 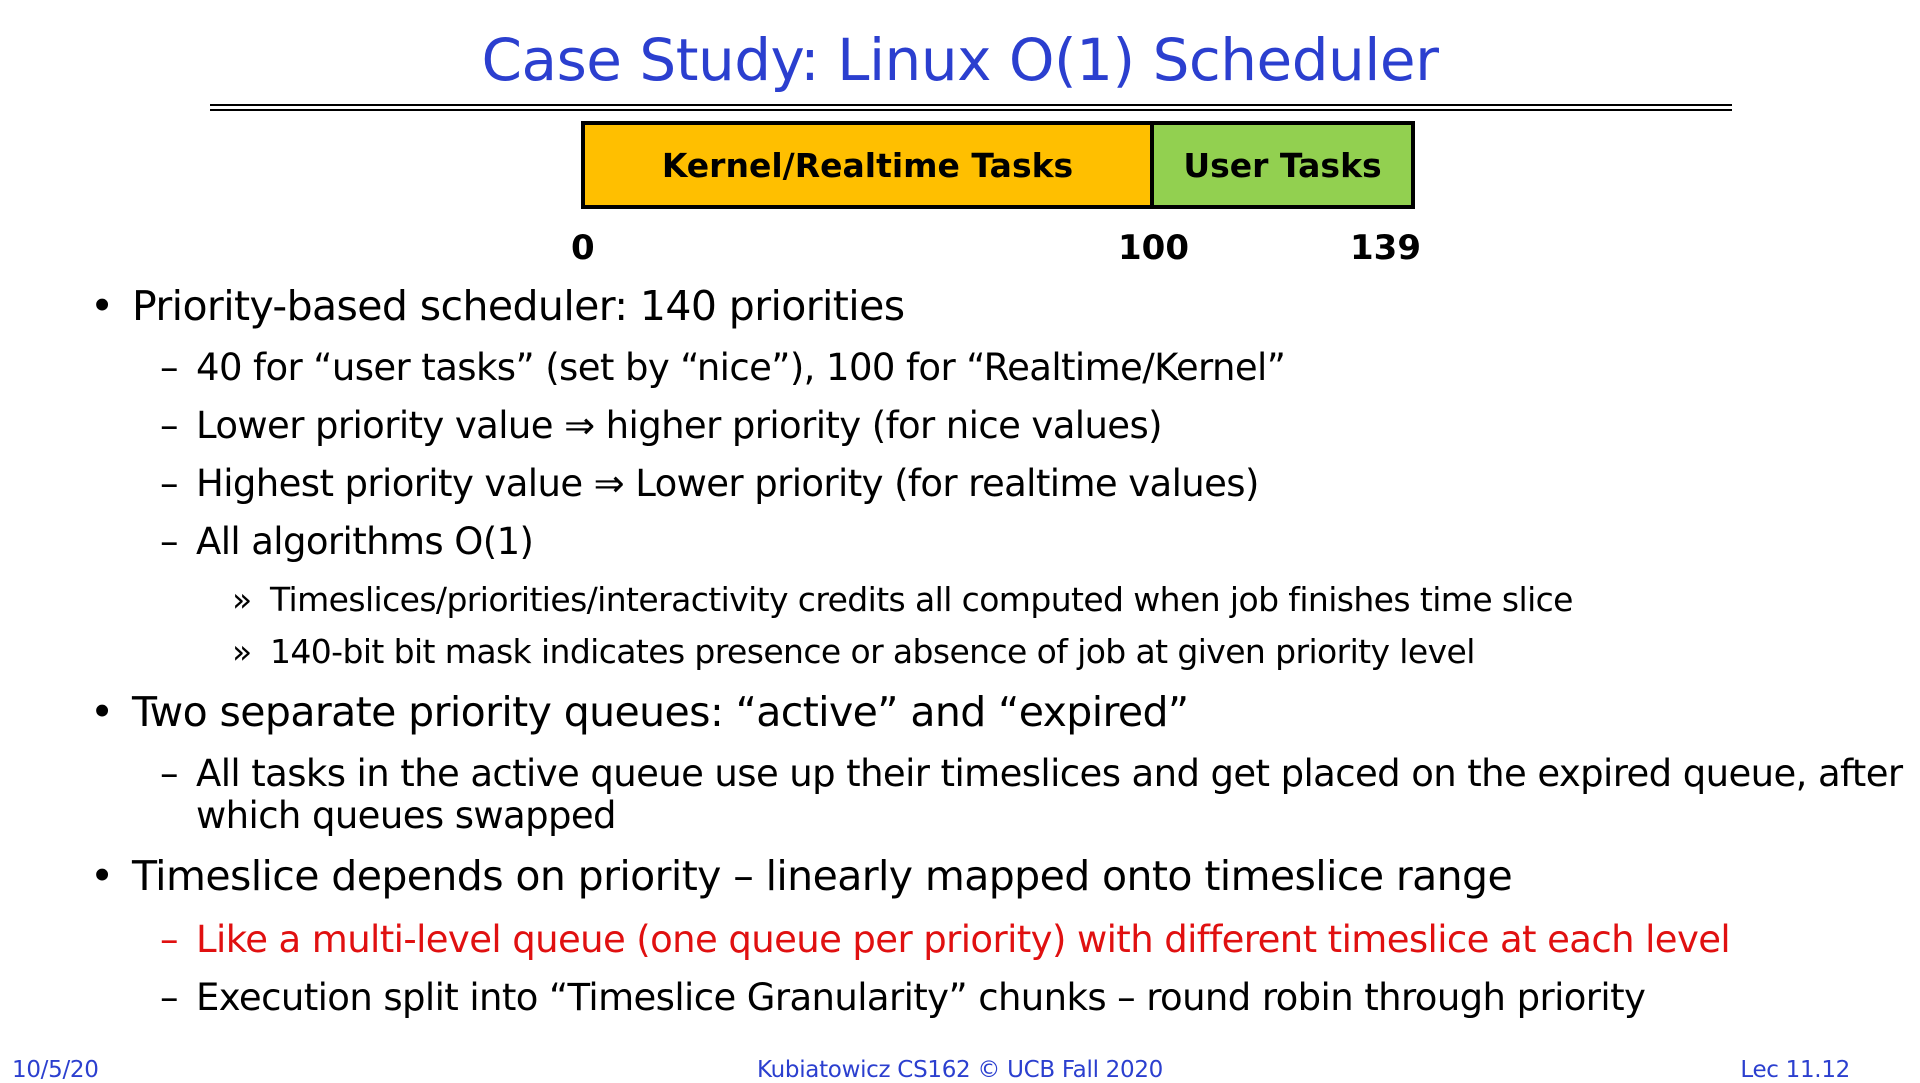 I want to click on slide-title: Case Study: Linux O(1) Scheduler, so click(x=960, y=60).